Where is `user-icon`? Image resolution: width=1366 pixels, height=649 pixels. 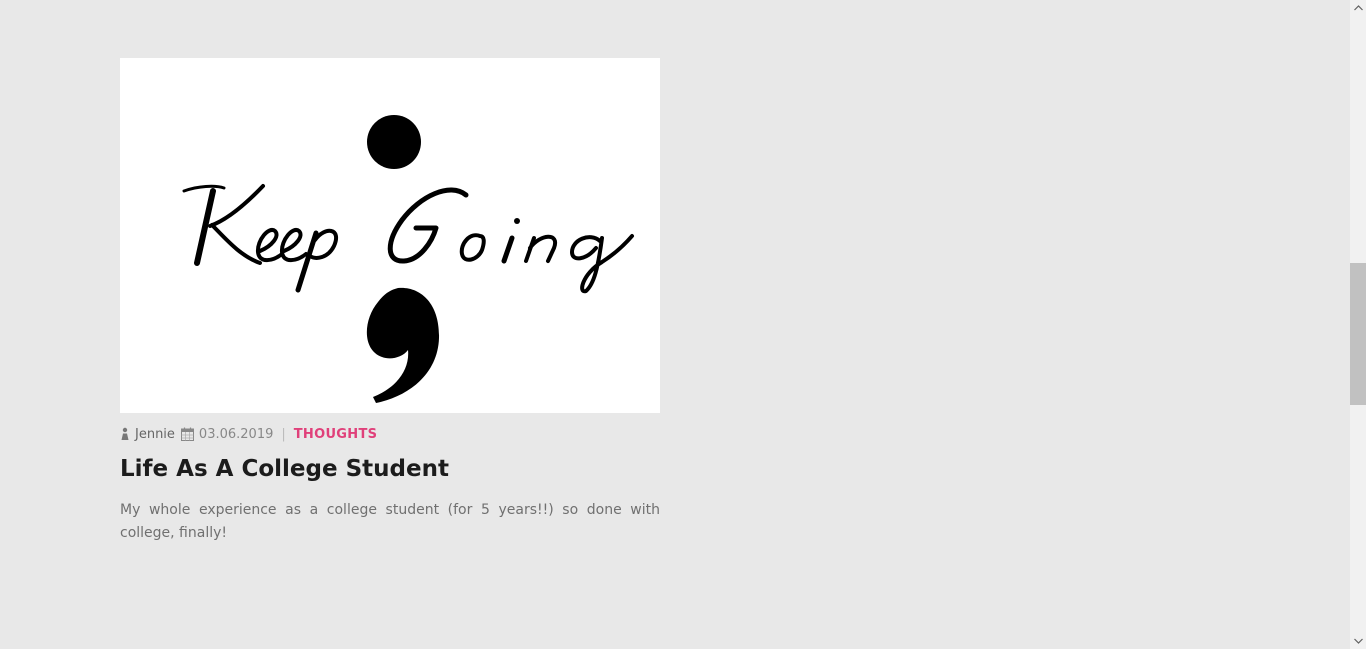 user-icon is located at coordinates (125, 434).